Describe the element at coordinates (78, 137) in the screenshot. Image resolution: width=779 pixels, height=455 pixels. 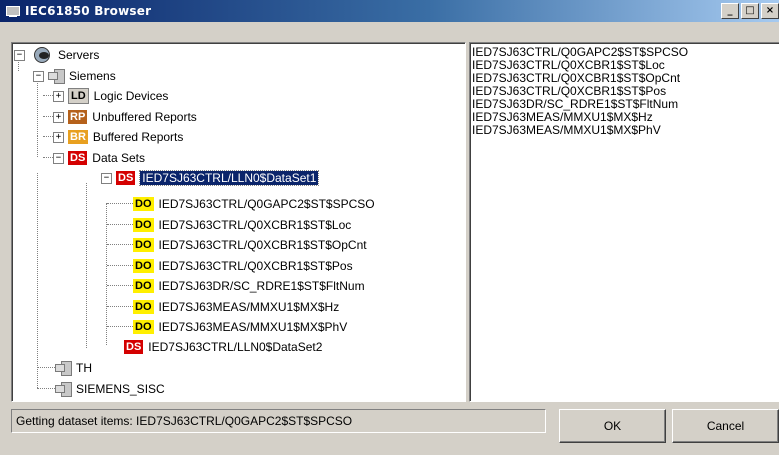
I see `br-icon: BR` at that location.